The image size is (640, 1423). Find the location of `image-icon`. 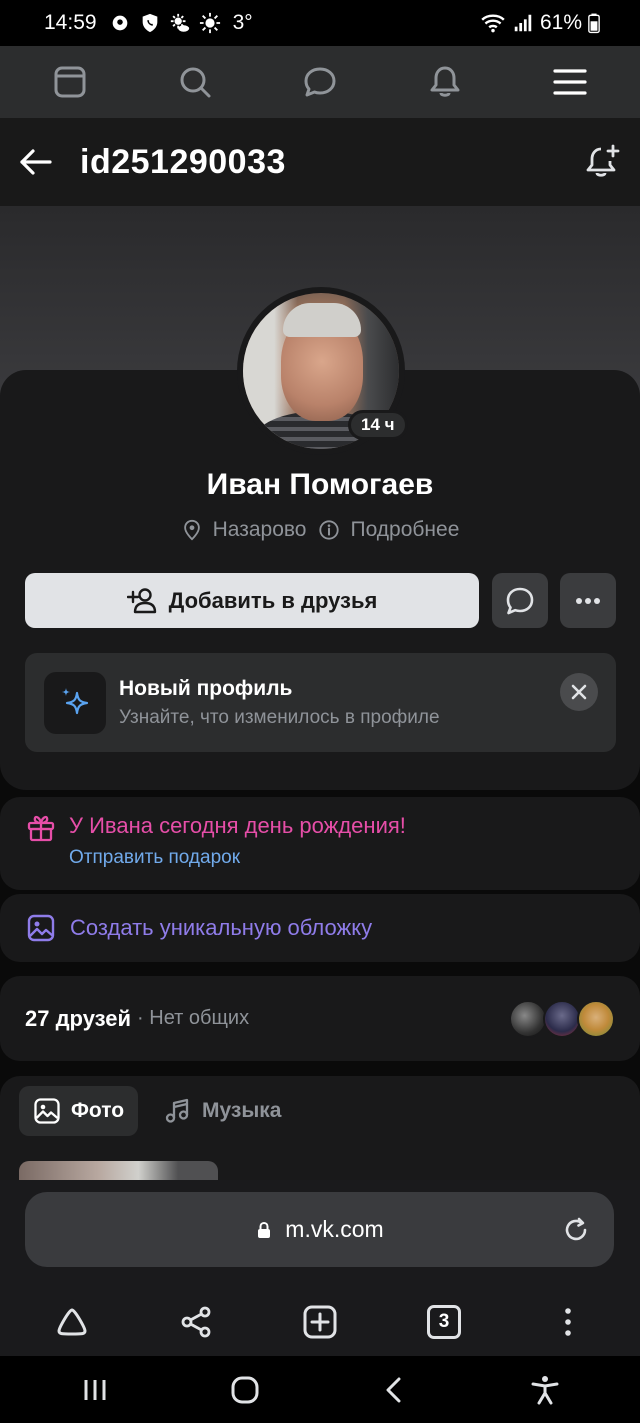

image-icon is located at coordinates (41, 928).